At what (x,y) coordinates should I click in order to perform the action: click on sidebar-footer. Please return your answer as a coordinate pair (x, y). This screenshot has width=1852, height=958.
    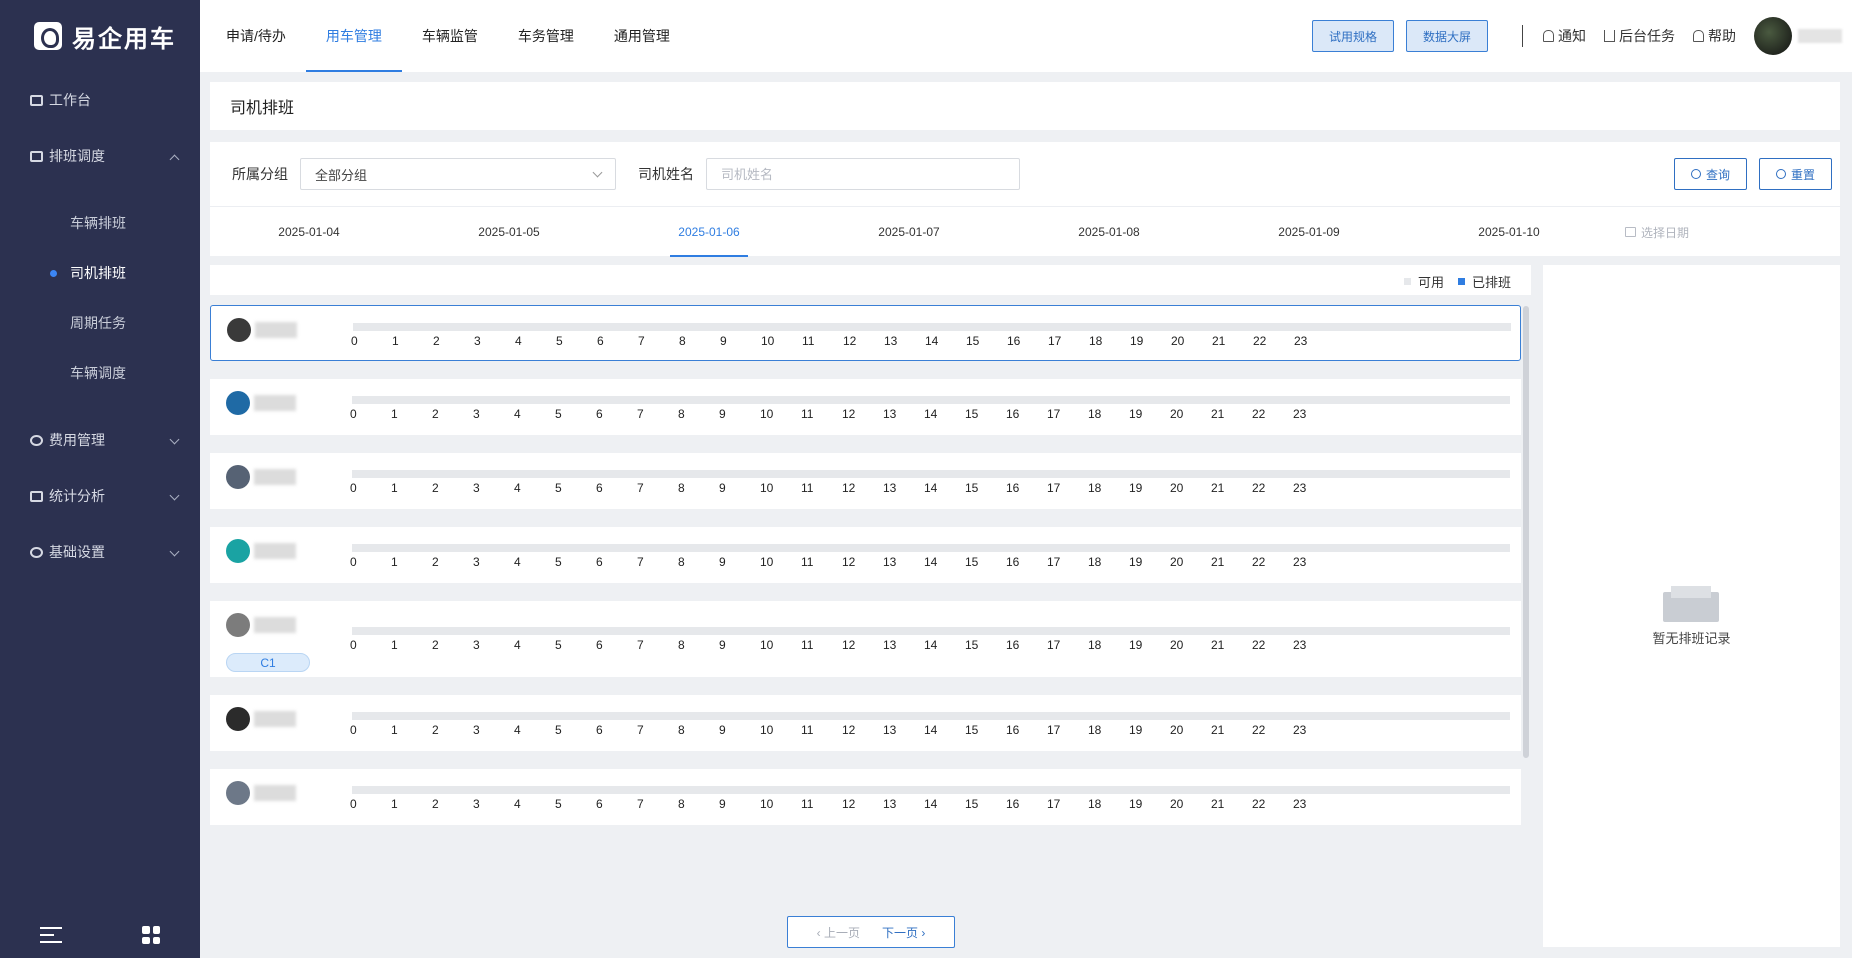
    Looking at the image, I should click on (100, 935).